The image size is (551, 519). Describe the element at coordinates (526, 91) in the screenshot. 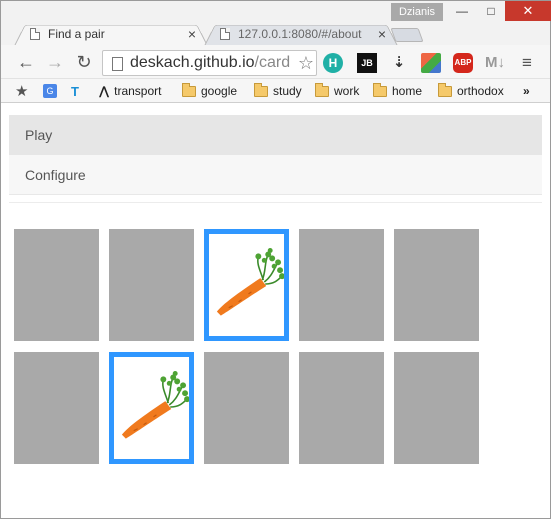

I see `bookmarks-overflow-chevron-icon: »` at that location.